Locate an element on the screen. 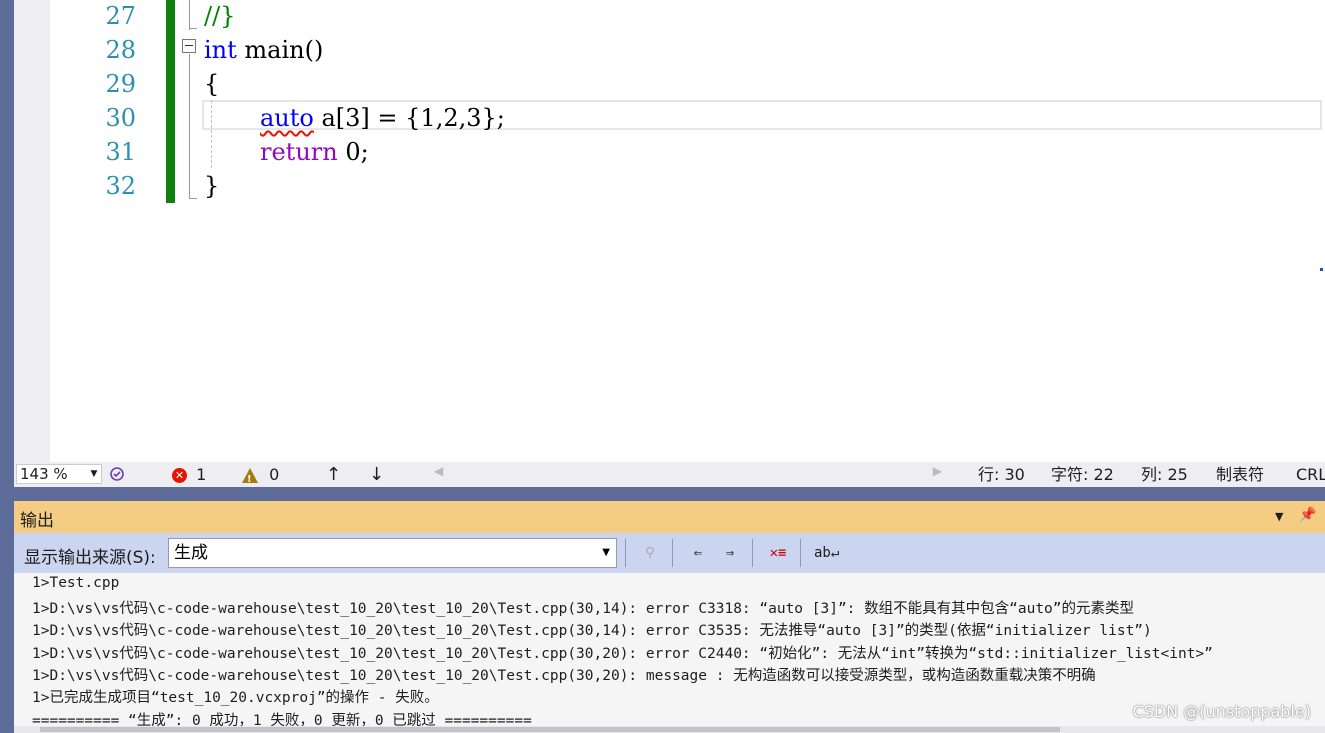 This screenshot has height=733, width=1325. line-number: 31 is located at coordinates (120, 152).